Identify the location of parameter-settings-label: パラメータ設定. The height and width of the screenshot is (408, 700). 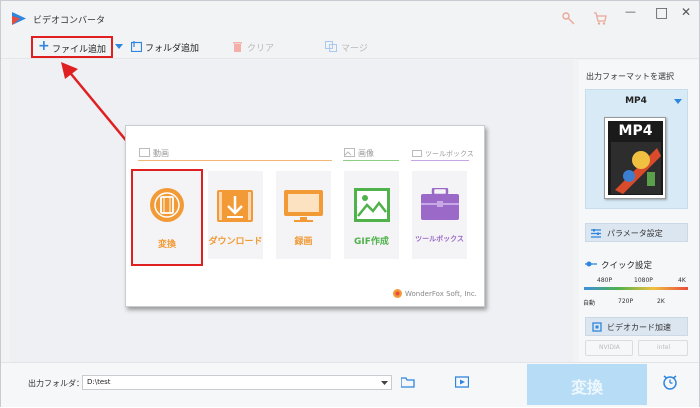
(635, 233).